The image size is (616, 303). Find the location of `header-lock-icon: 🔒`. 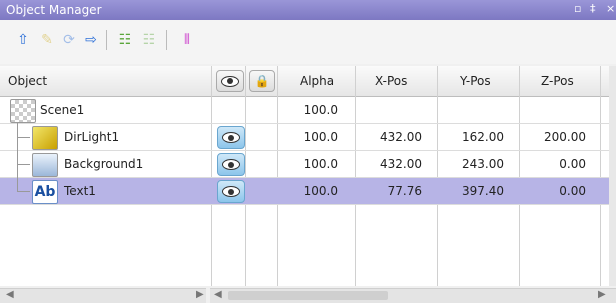

header-lock-icon: 🔒 is located at coordinates (262, 85).